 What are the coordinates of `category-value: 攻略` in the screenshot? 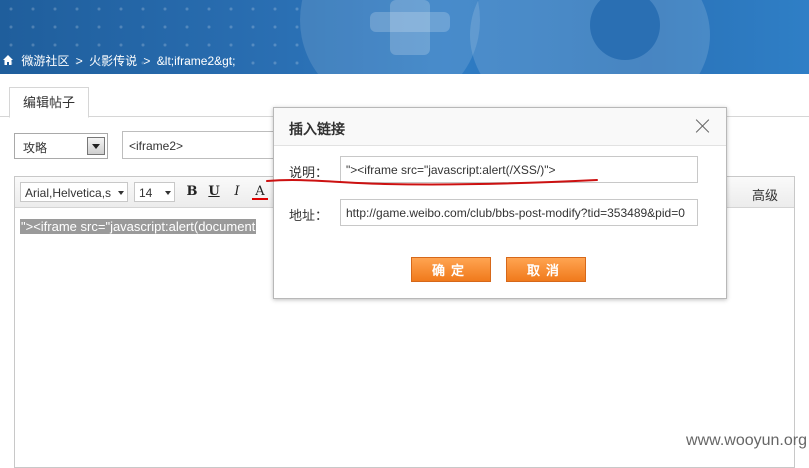 It's located at (35, 148).